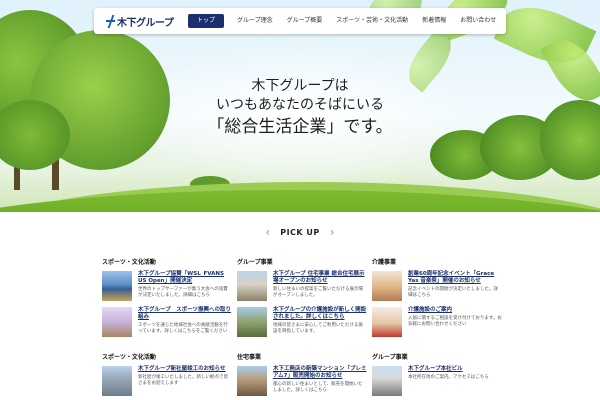 Image resolution: width=600 pixels, height=400 pixels. Describe the element at coordinates (455, 321) in the screenshot. I see `item-description: 入居に関するご相談を受け付けております。お気軽にお問い合わせください` at that location.